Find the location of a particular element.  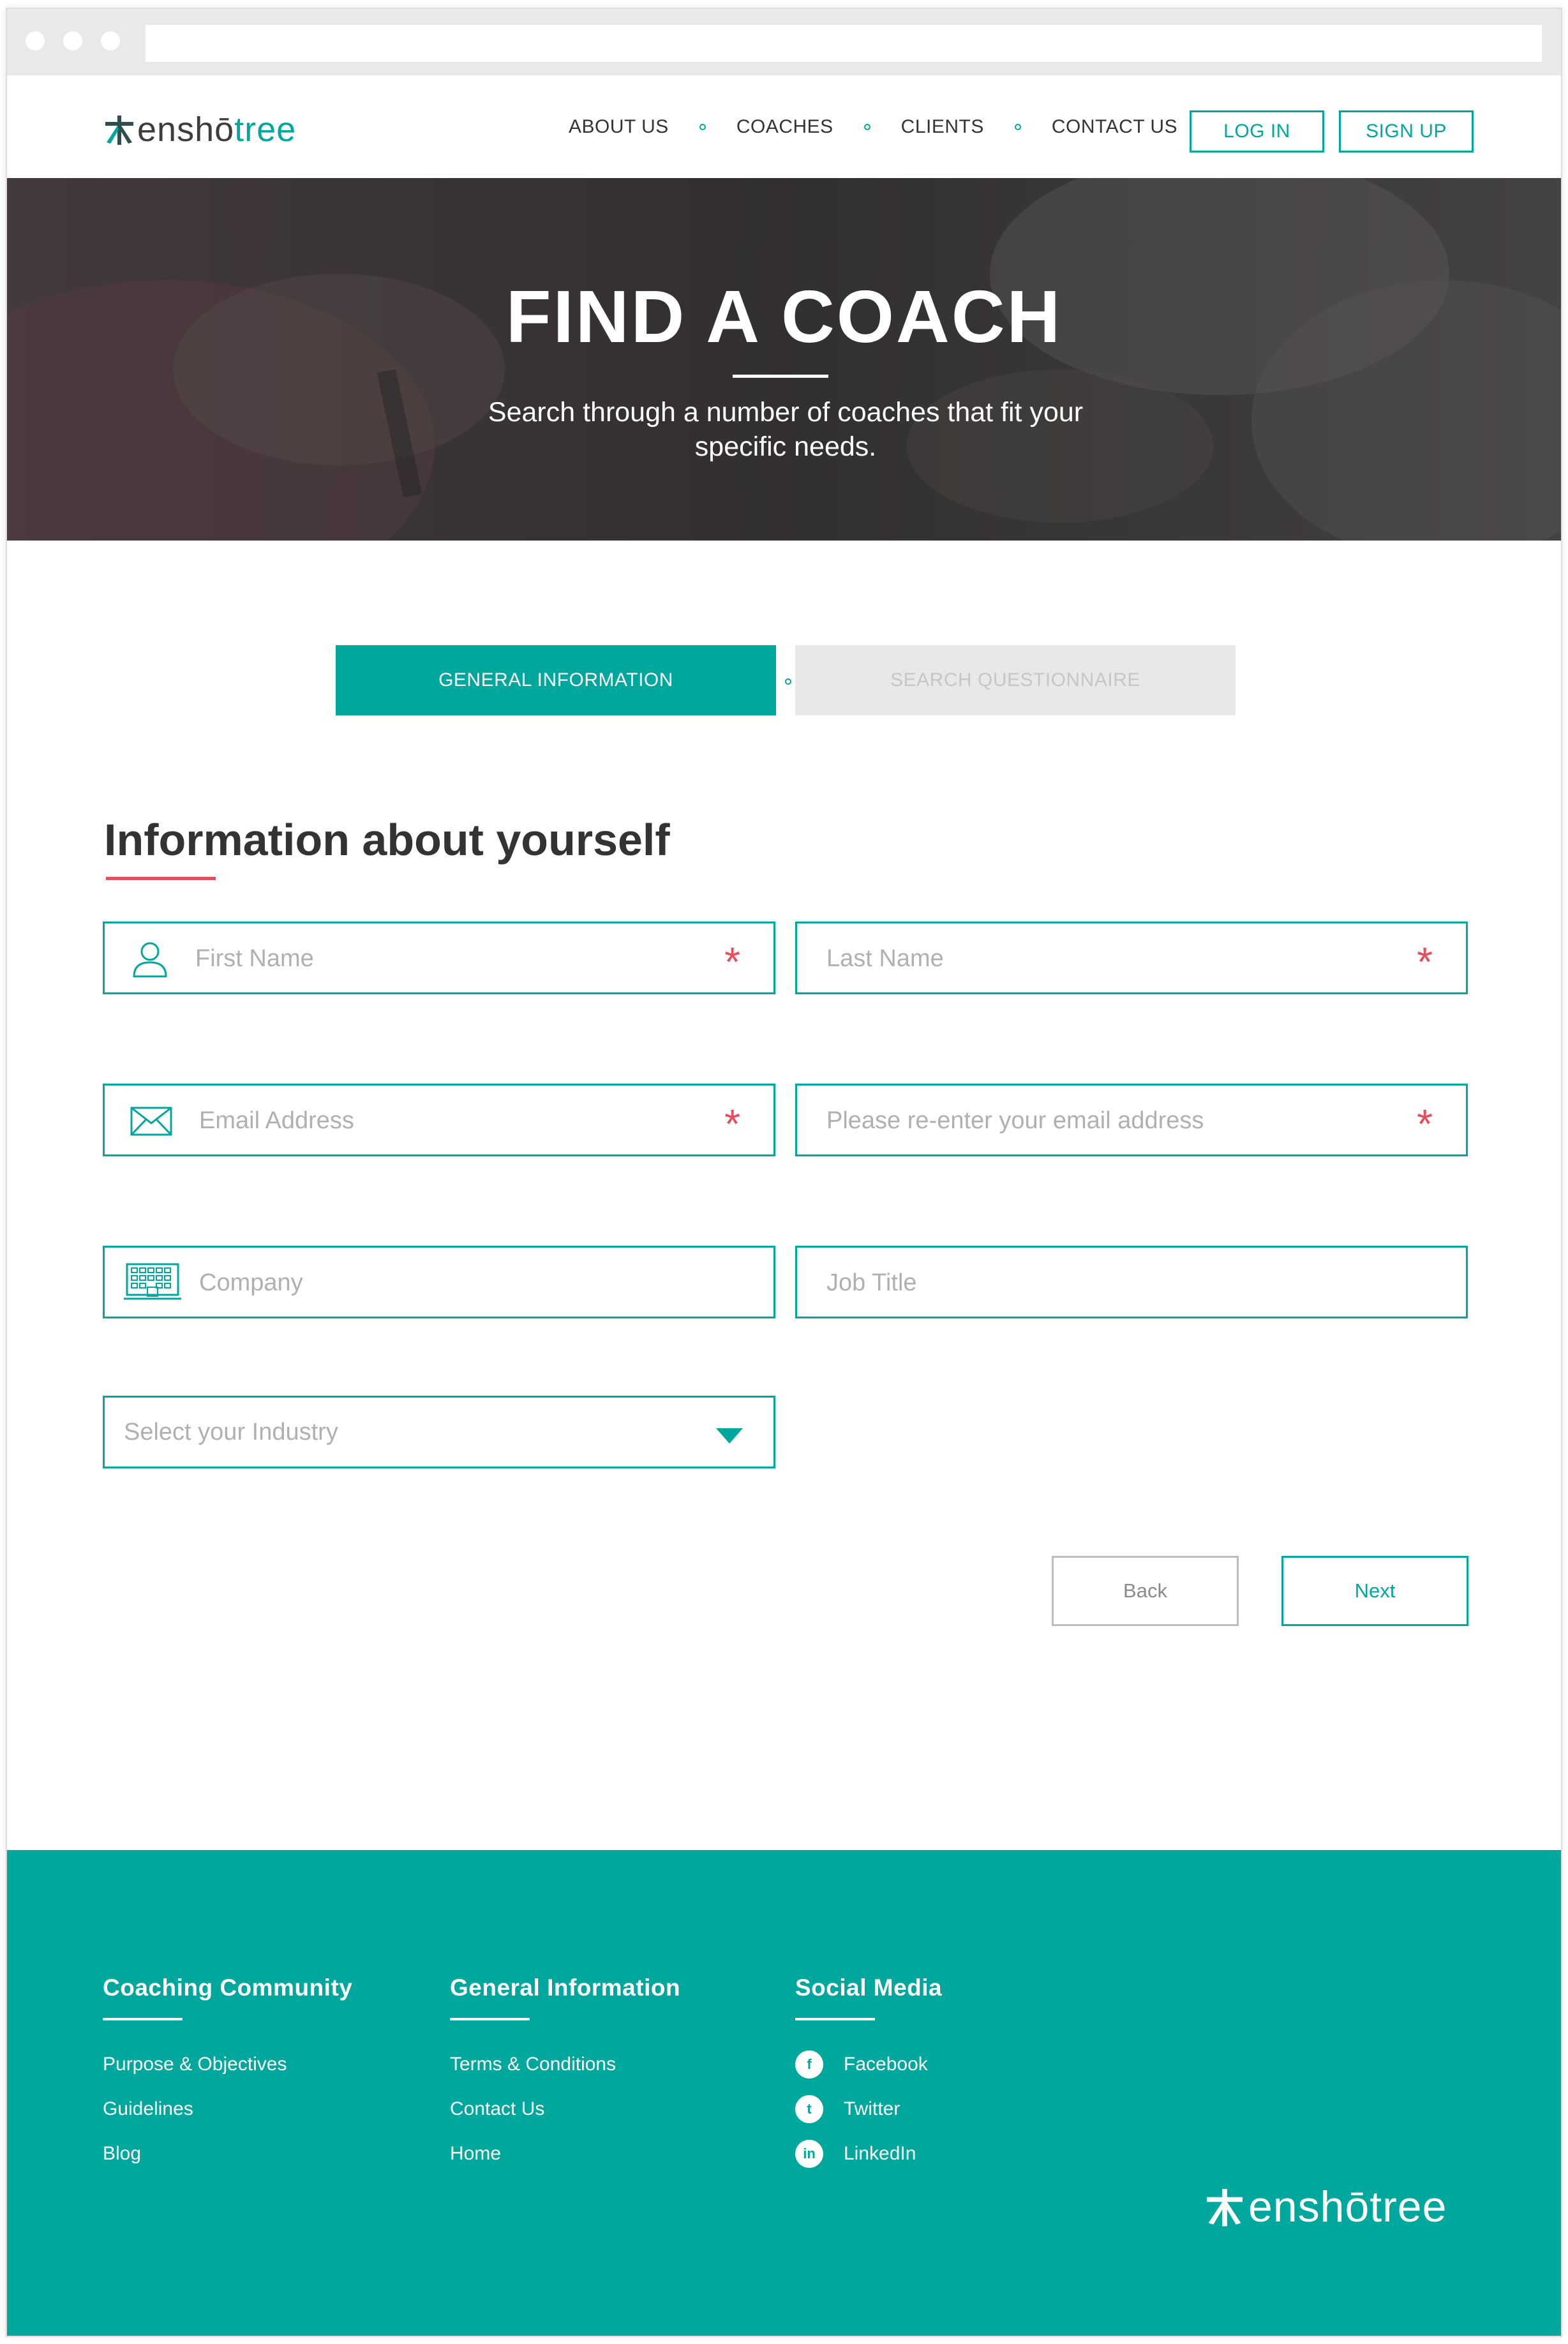

company-field is located at coordinates (439, 1282).